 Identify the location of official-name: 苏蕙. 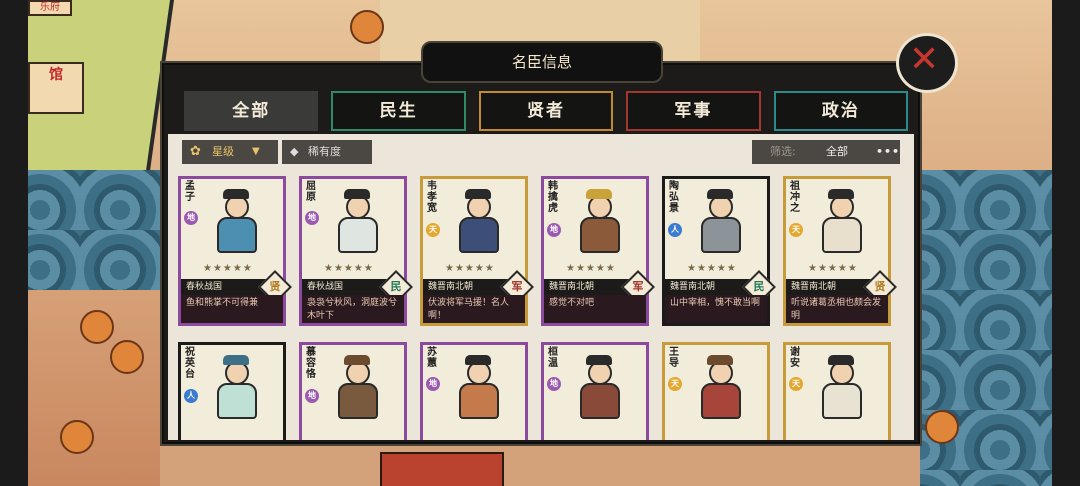
(432, 358).